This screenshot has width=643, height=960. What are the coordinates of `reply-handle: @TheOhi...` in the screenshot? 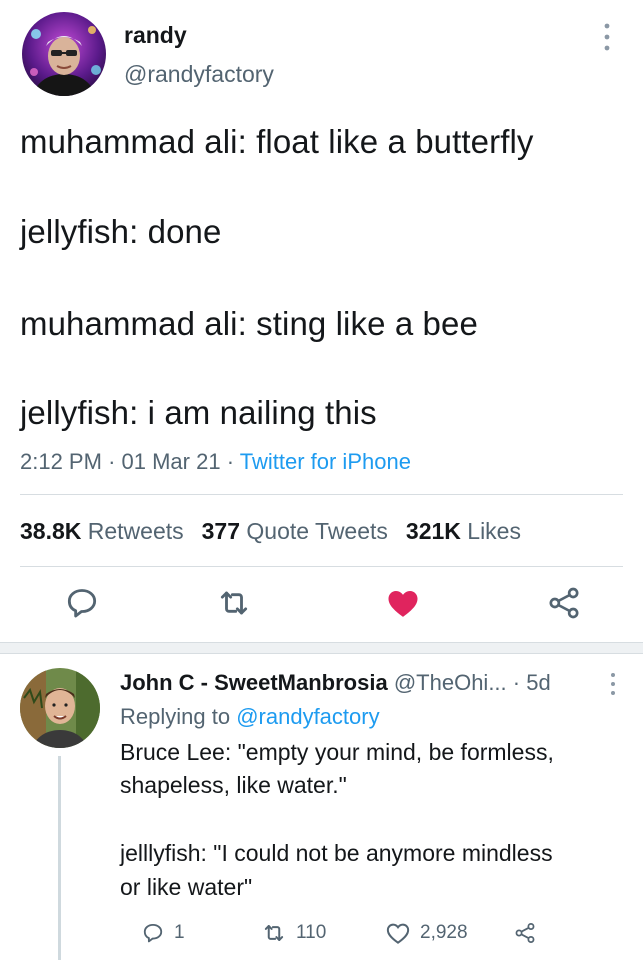 It's located at (450, 682).